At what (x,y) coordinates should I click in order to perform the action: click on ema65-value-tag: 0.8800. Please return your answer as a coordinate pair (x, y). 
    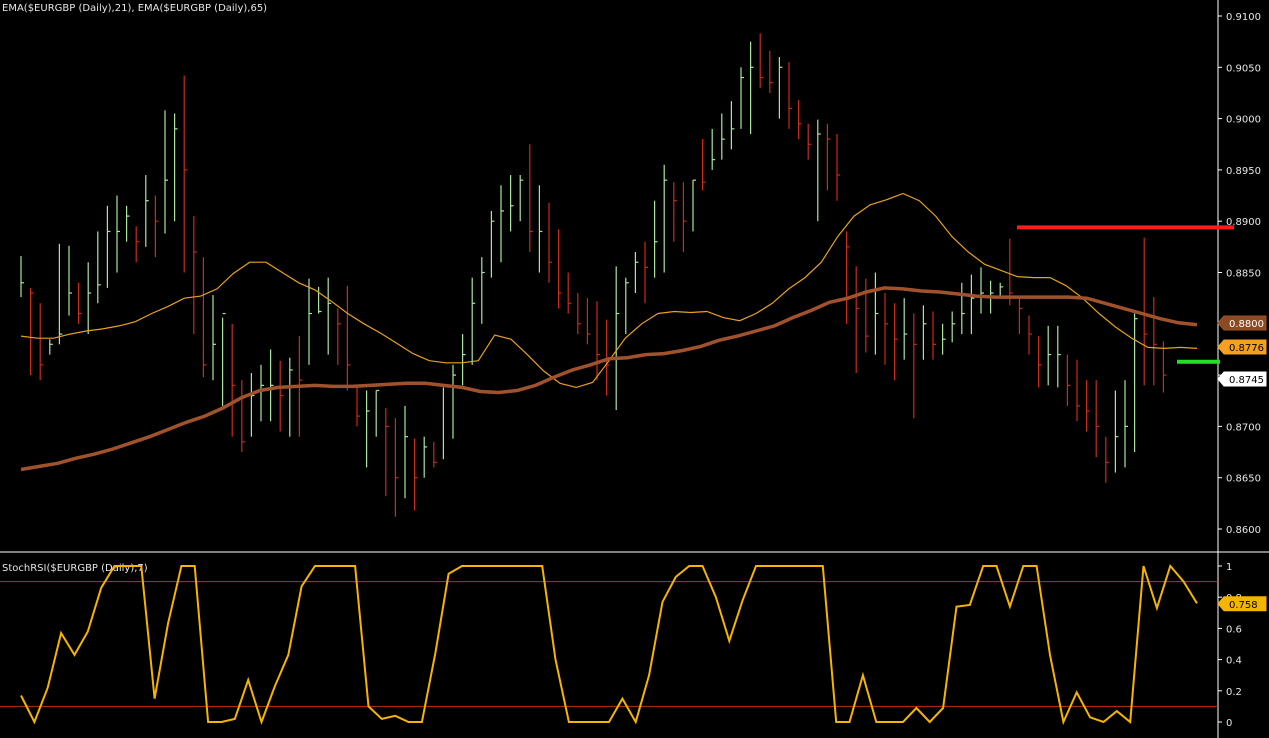
    Looking at the image, I should click on (1246, 324).